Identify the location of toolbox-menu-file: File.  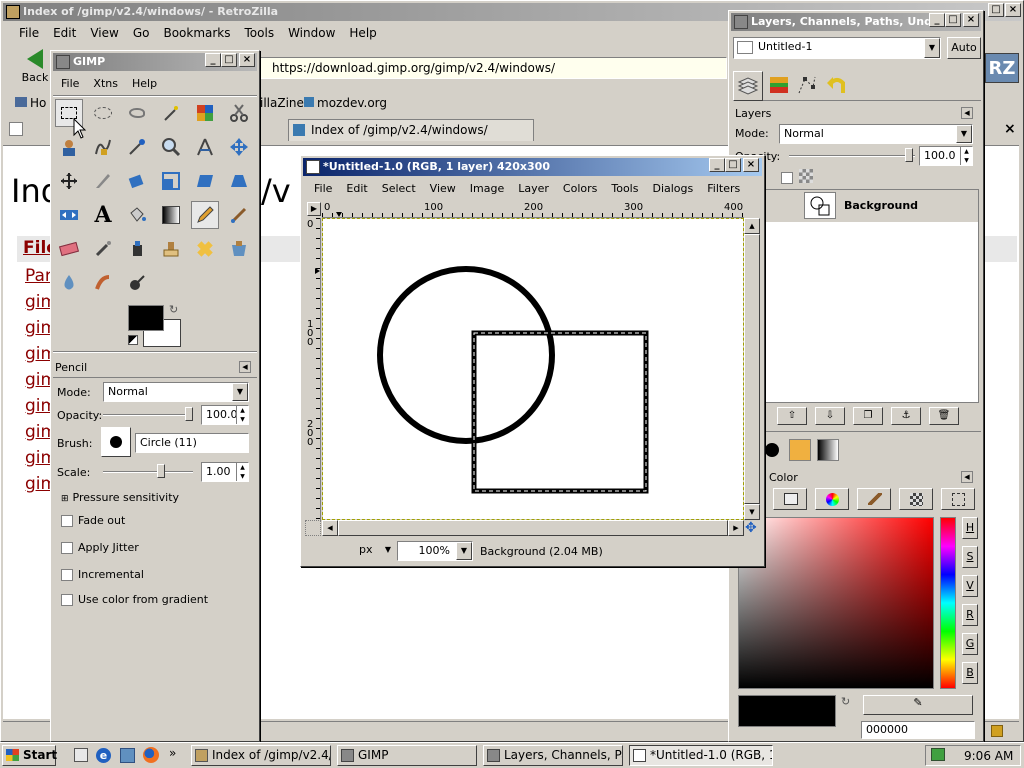
(70, 83).